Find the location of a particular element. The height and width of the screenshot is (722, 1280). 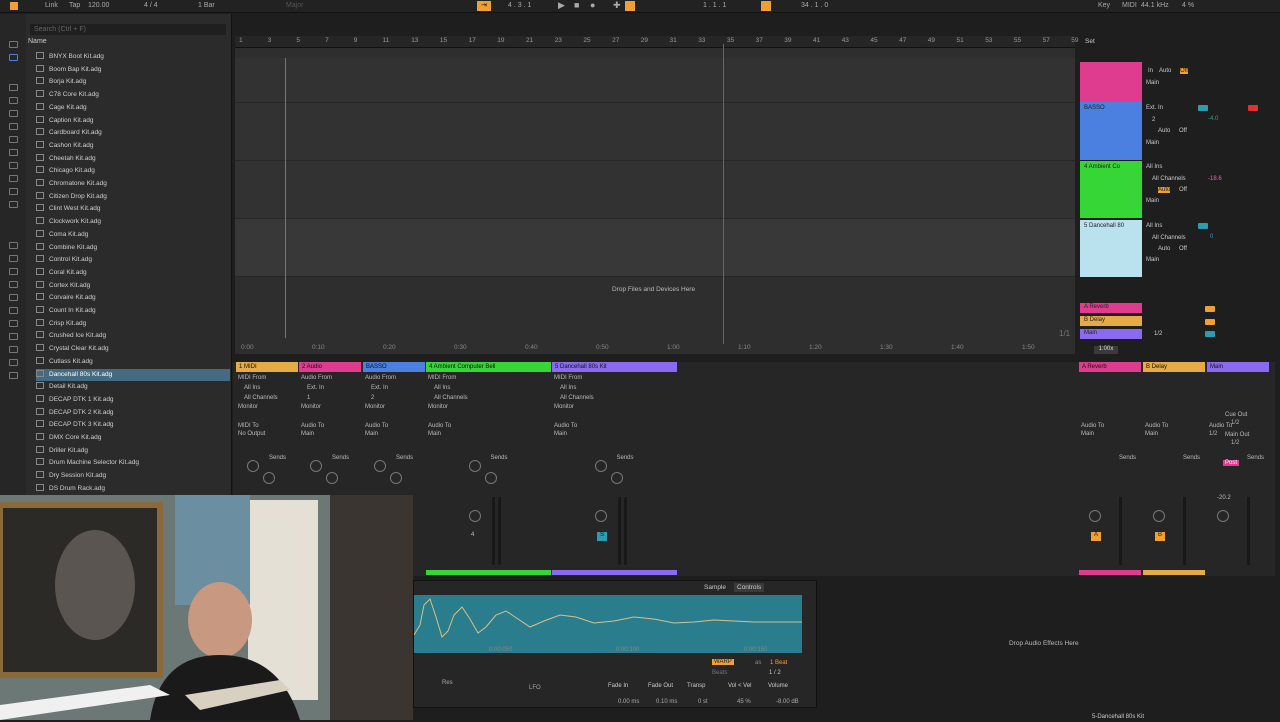

follow-icon: ⇥ is located at coordinates (484, 6).